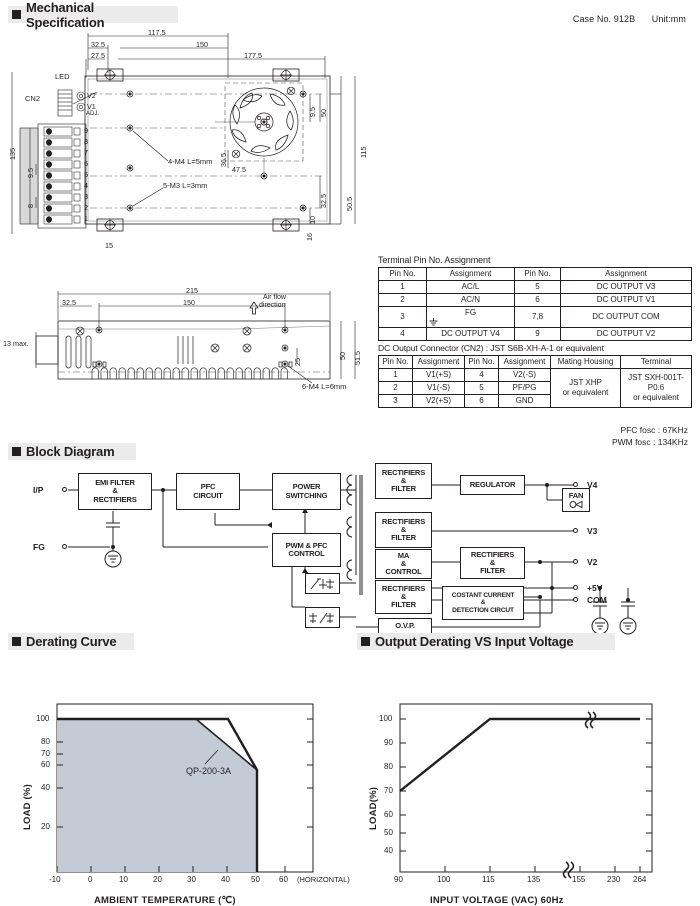 The image size is (700, 906). I want to click on cell-assign2: DC OUTPUT COM, so click(626, 317).